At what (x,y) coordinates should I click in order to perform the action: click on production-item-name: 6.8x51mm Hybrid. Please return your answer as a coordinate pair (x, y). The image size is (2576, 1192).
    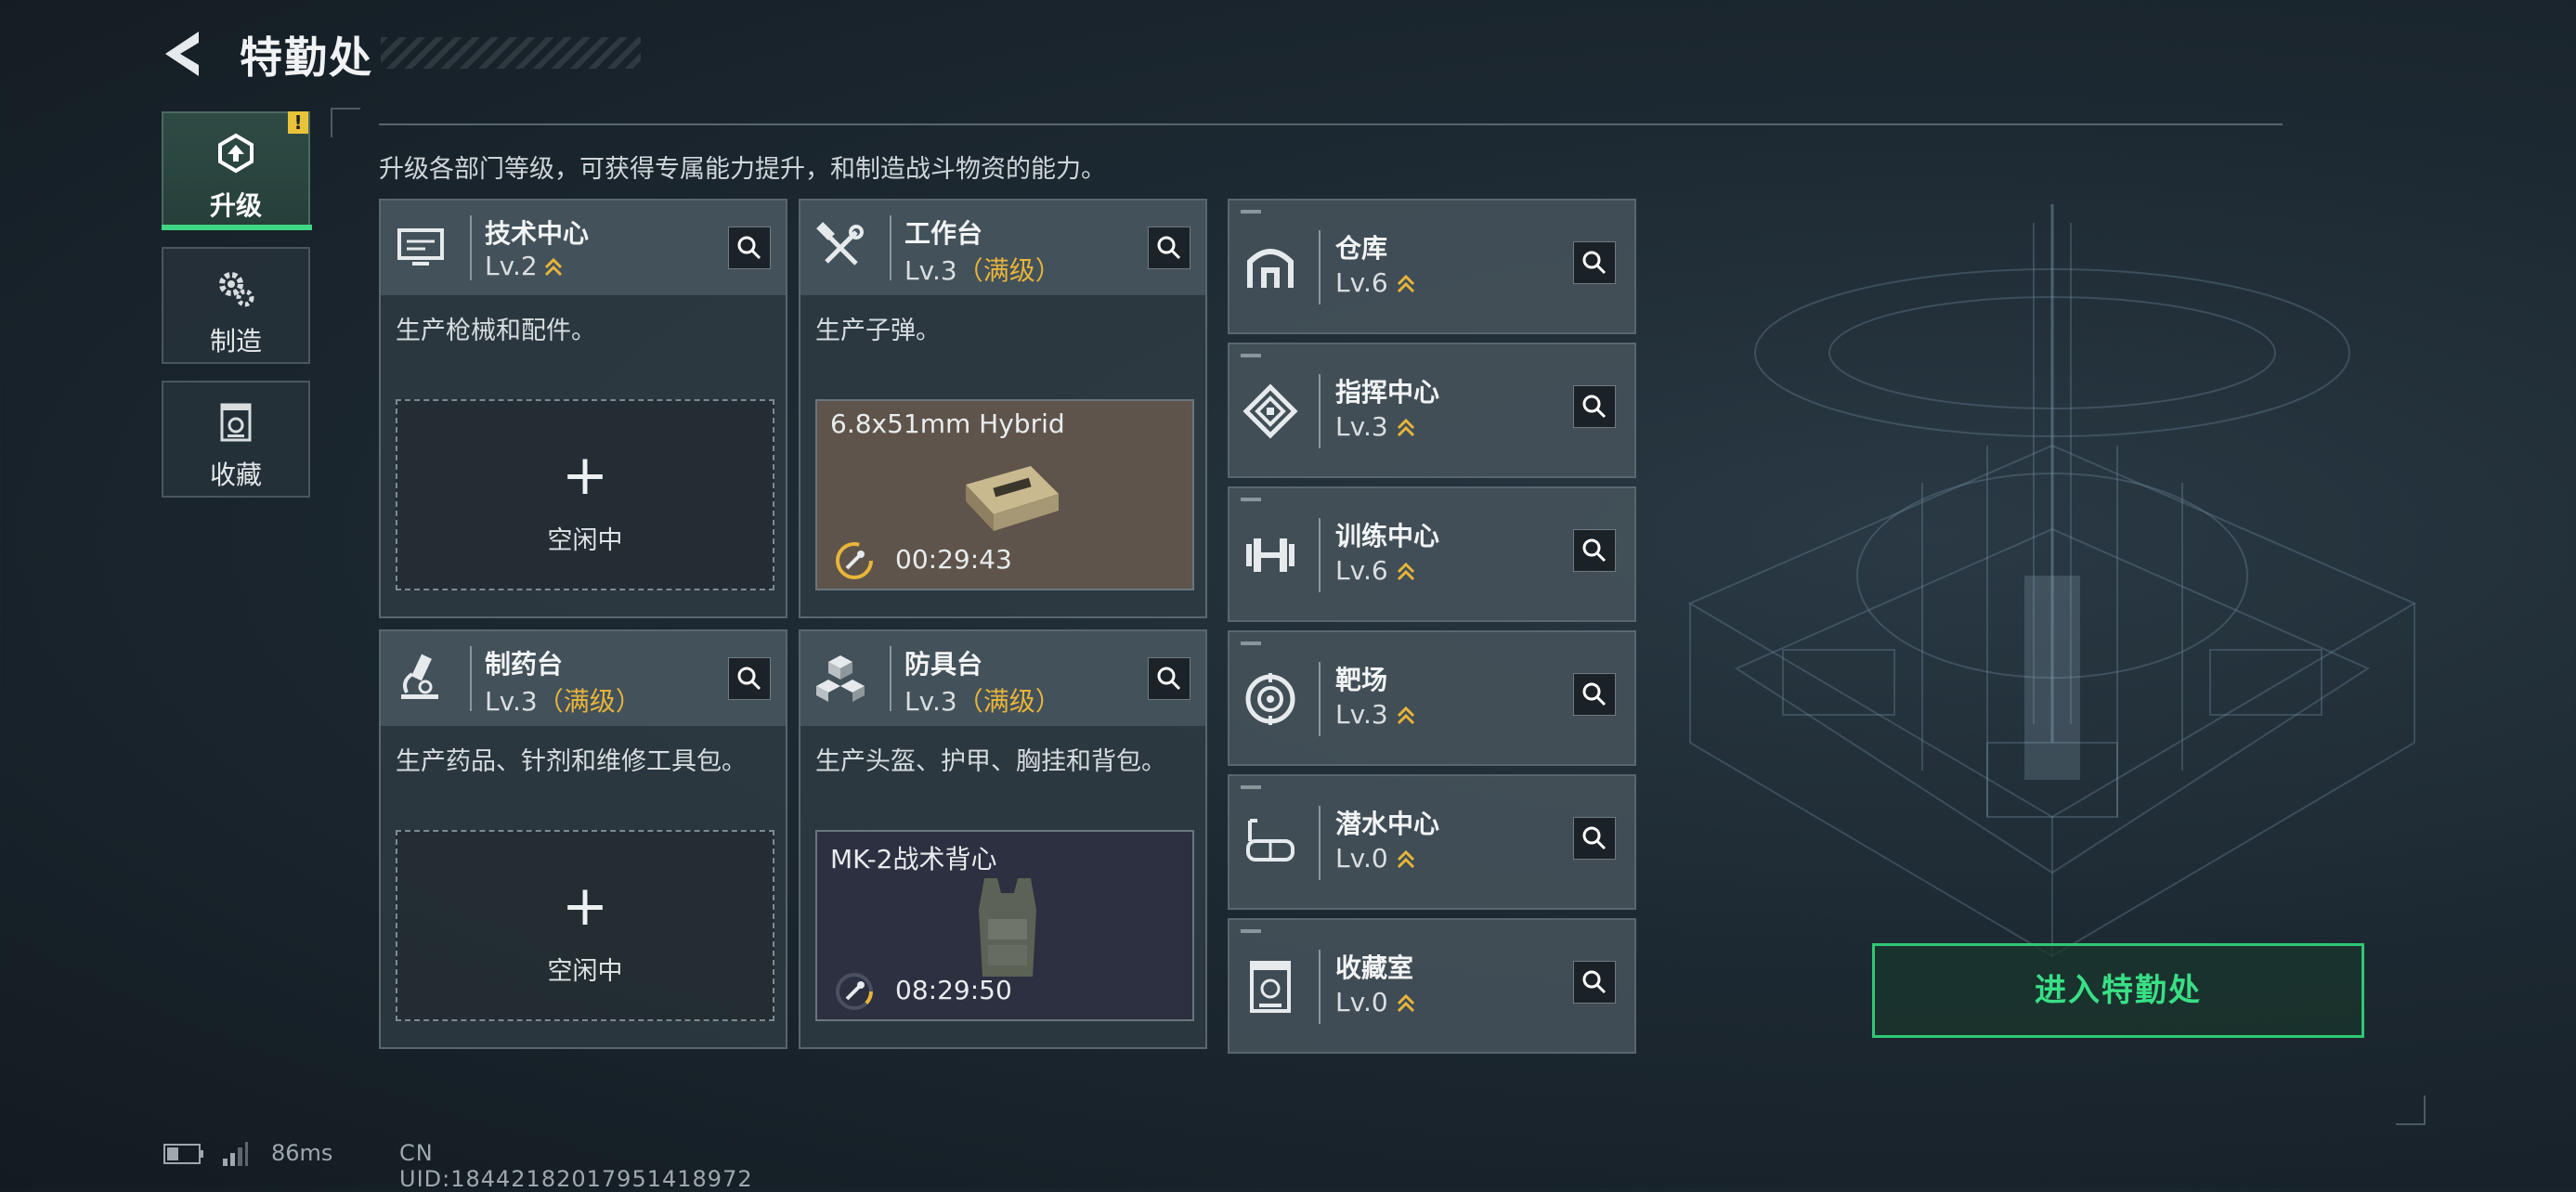
    Looking at the image, I should click on (948, 423).